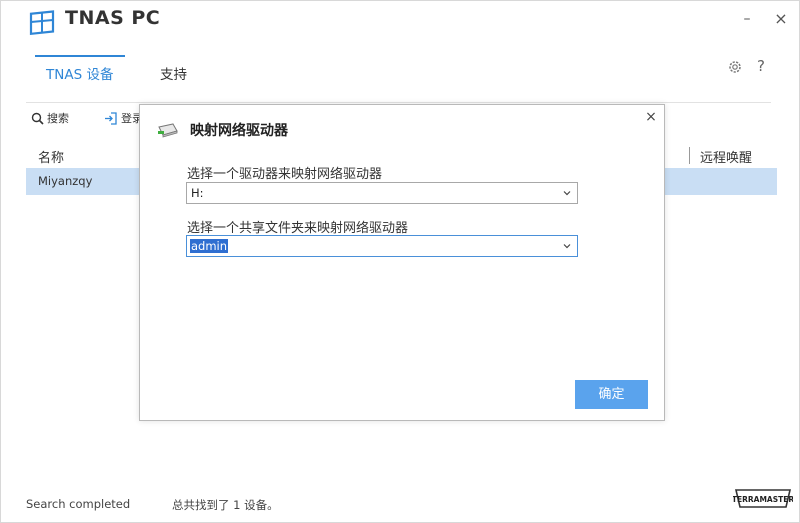  I want to click on column-separator, so click(689, 155).